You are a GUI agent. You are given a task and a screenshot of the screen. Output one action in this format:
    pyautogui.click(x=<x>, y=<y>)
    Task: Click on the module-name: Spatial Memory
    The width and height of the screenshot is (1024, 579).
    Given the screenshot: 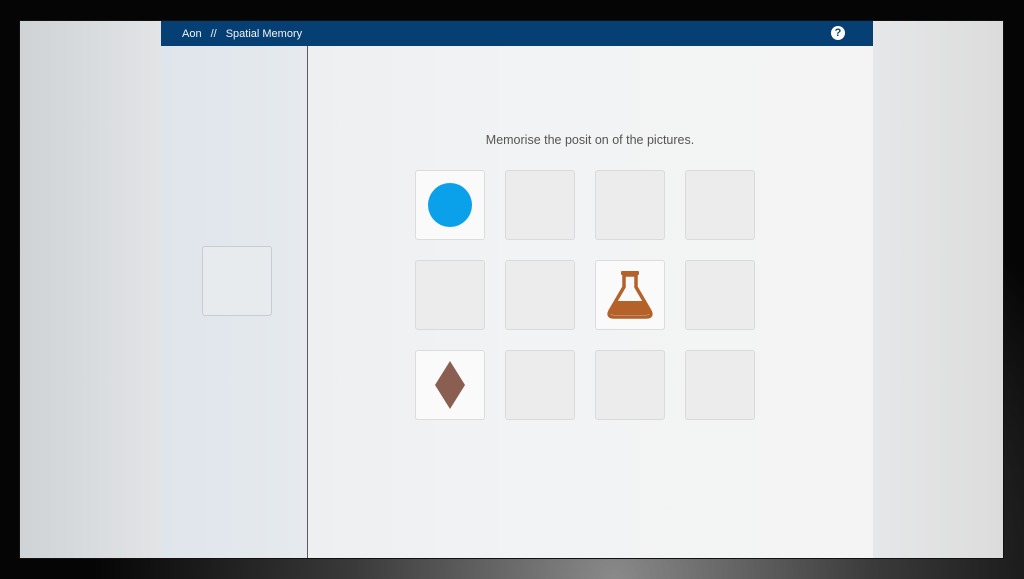 What is the action you would take?
    pyautogui.click(x=264, y=33)
    